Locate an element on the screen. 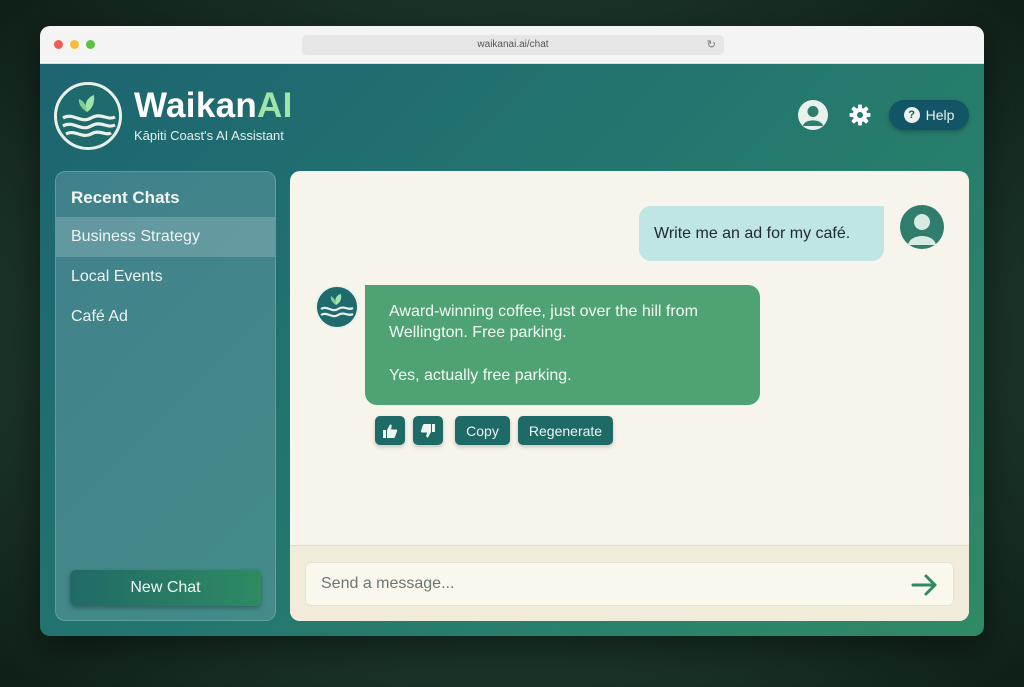 The height and width of the screenshot is (687, 1024). reload-icon: ↻ is located at coordinates (711, 45).